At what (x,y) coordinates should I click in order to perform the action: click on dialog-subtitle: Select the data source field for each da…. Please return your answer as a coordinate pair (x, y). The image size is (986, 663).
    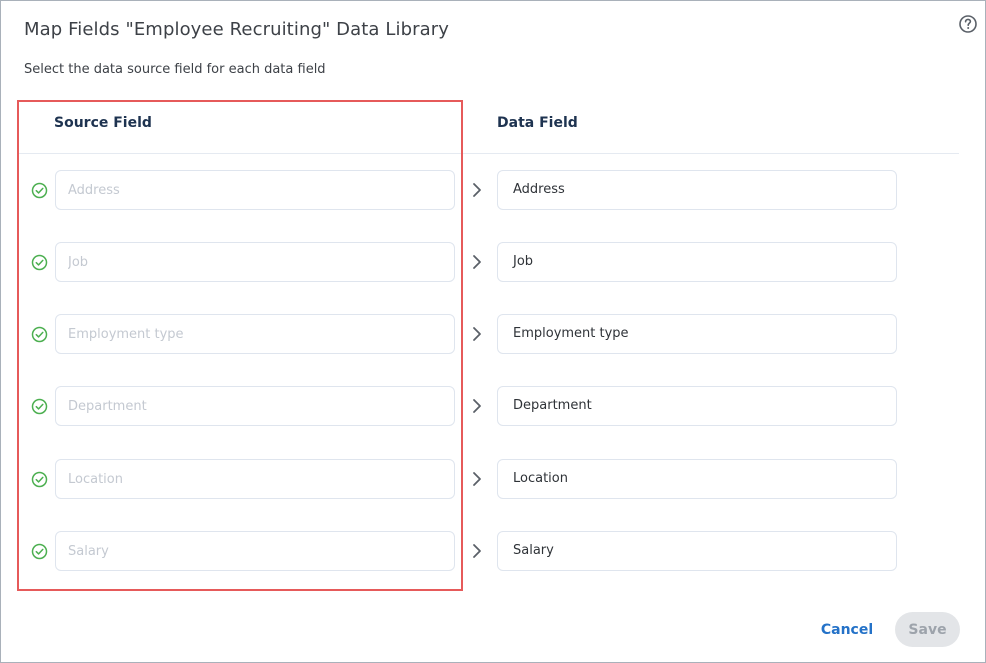
    Looking at the image, I should click on (175, 69).